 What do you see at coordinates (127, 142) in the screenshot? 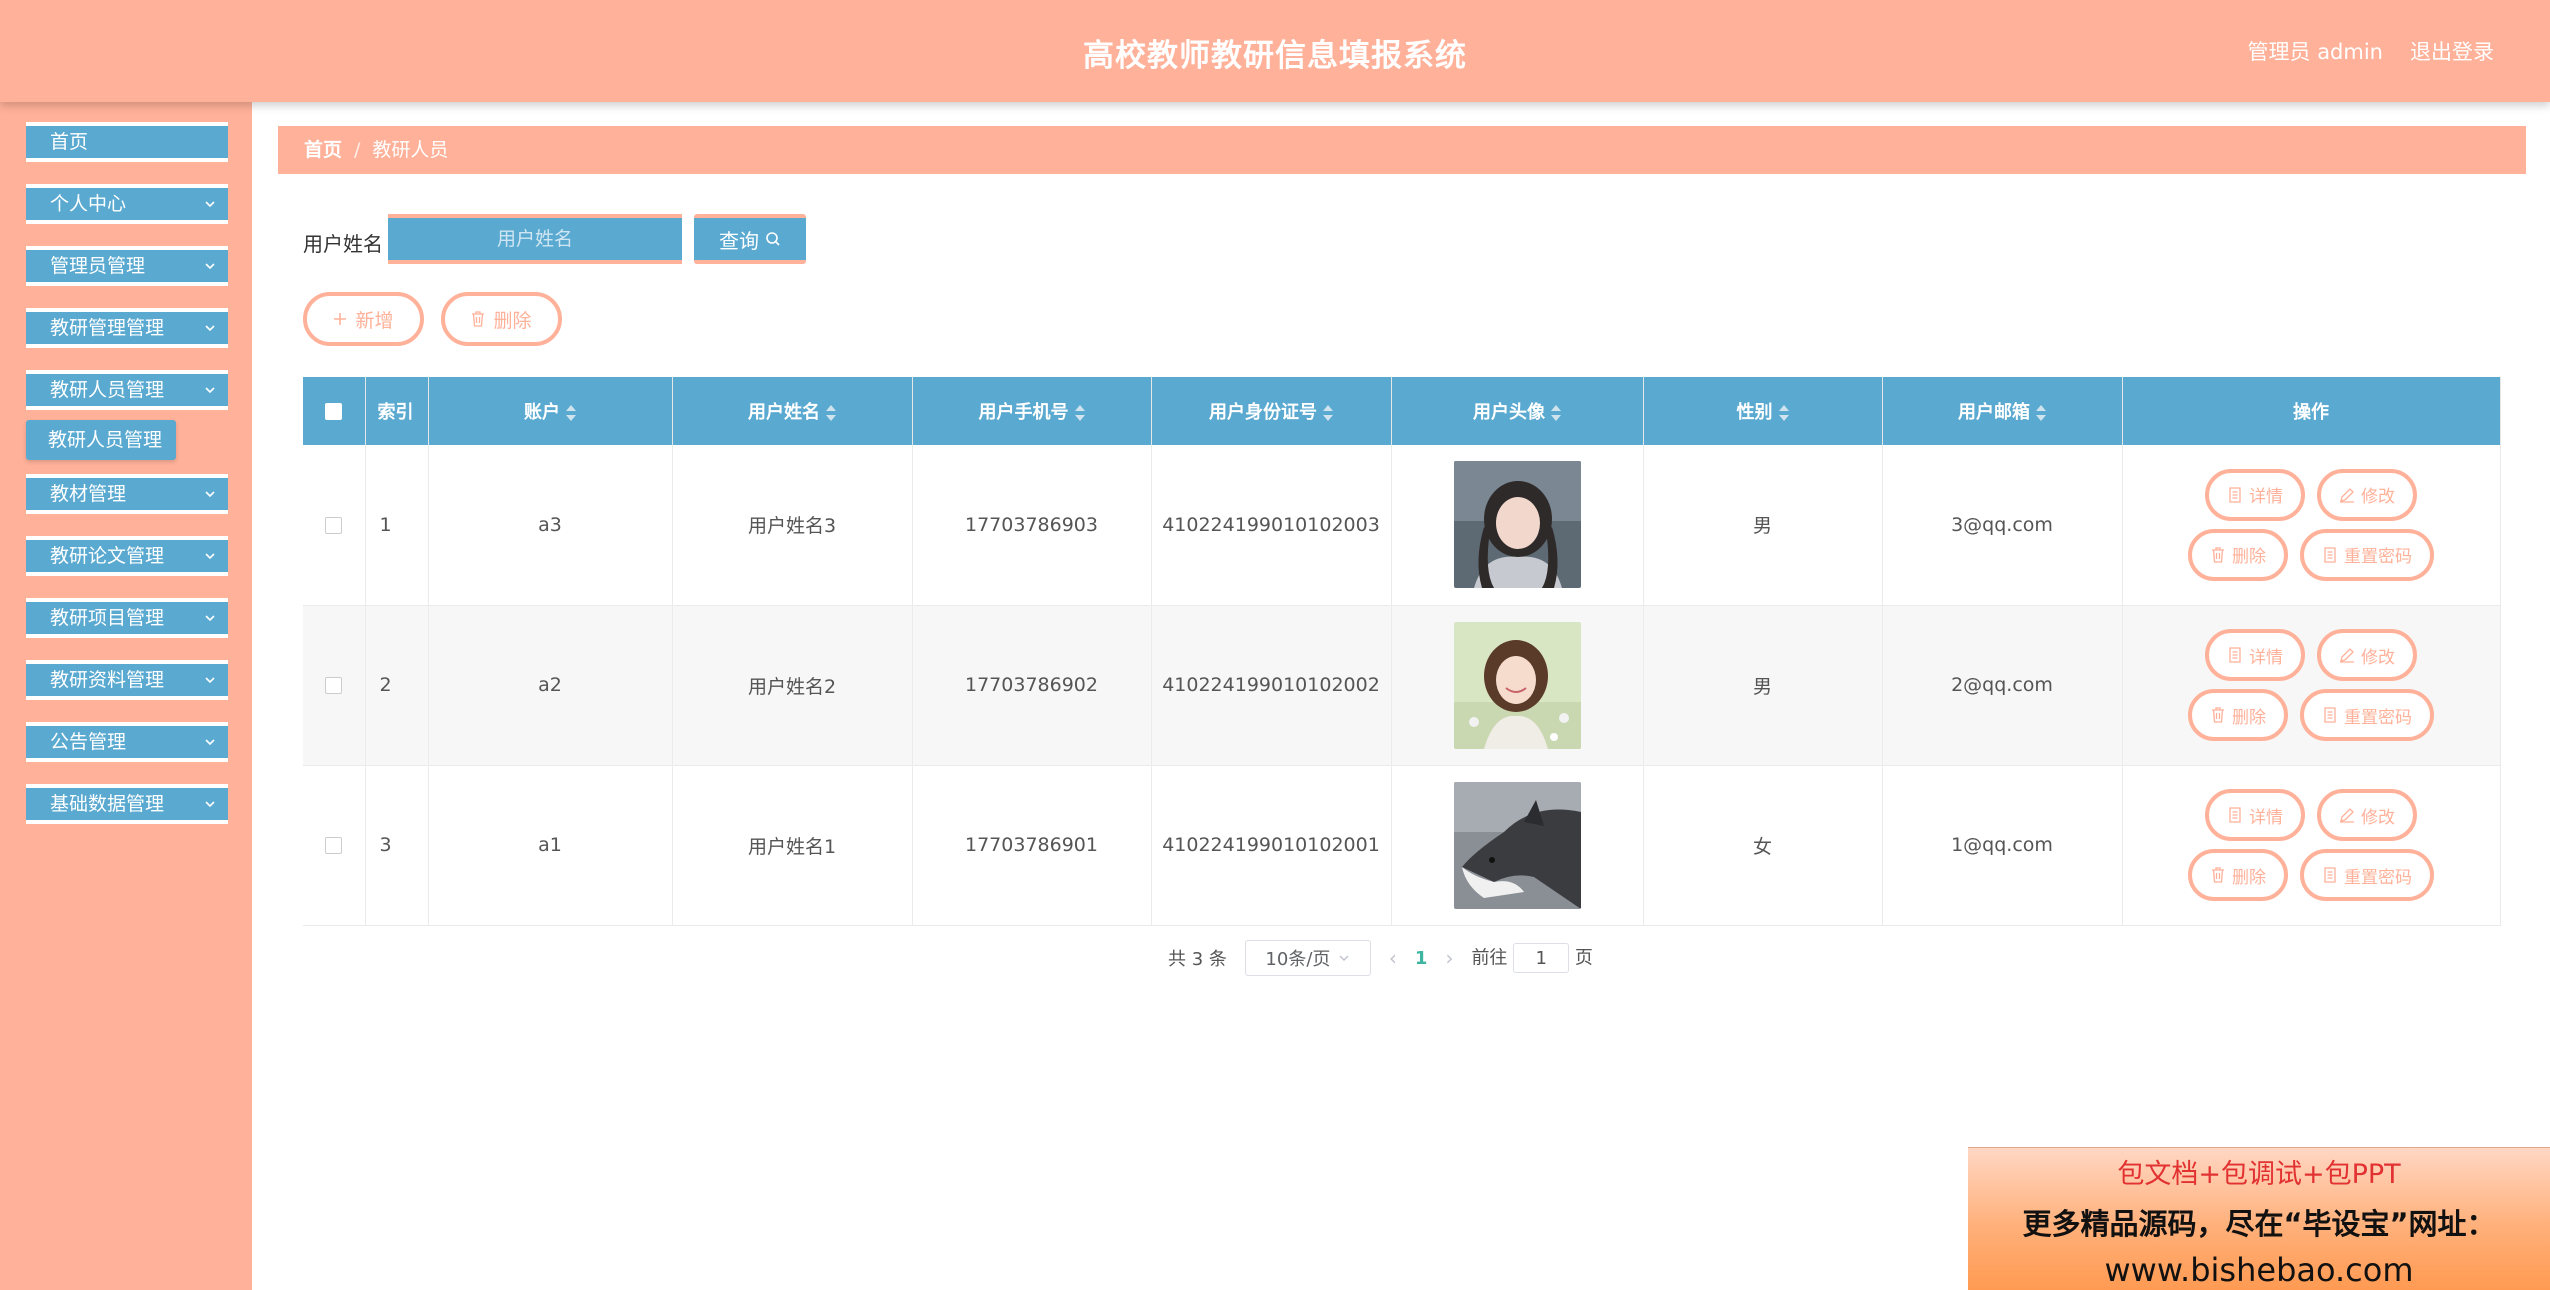
I see `sidebar-item-home: 首页` at bounding box center [127, 142].